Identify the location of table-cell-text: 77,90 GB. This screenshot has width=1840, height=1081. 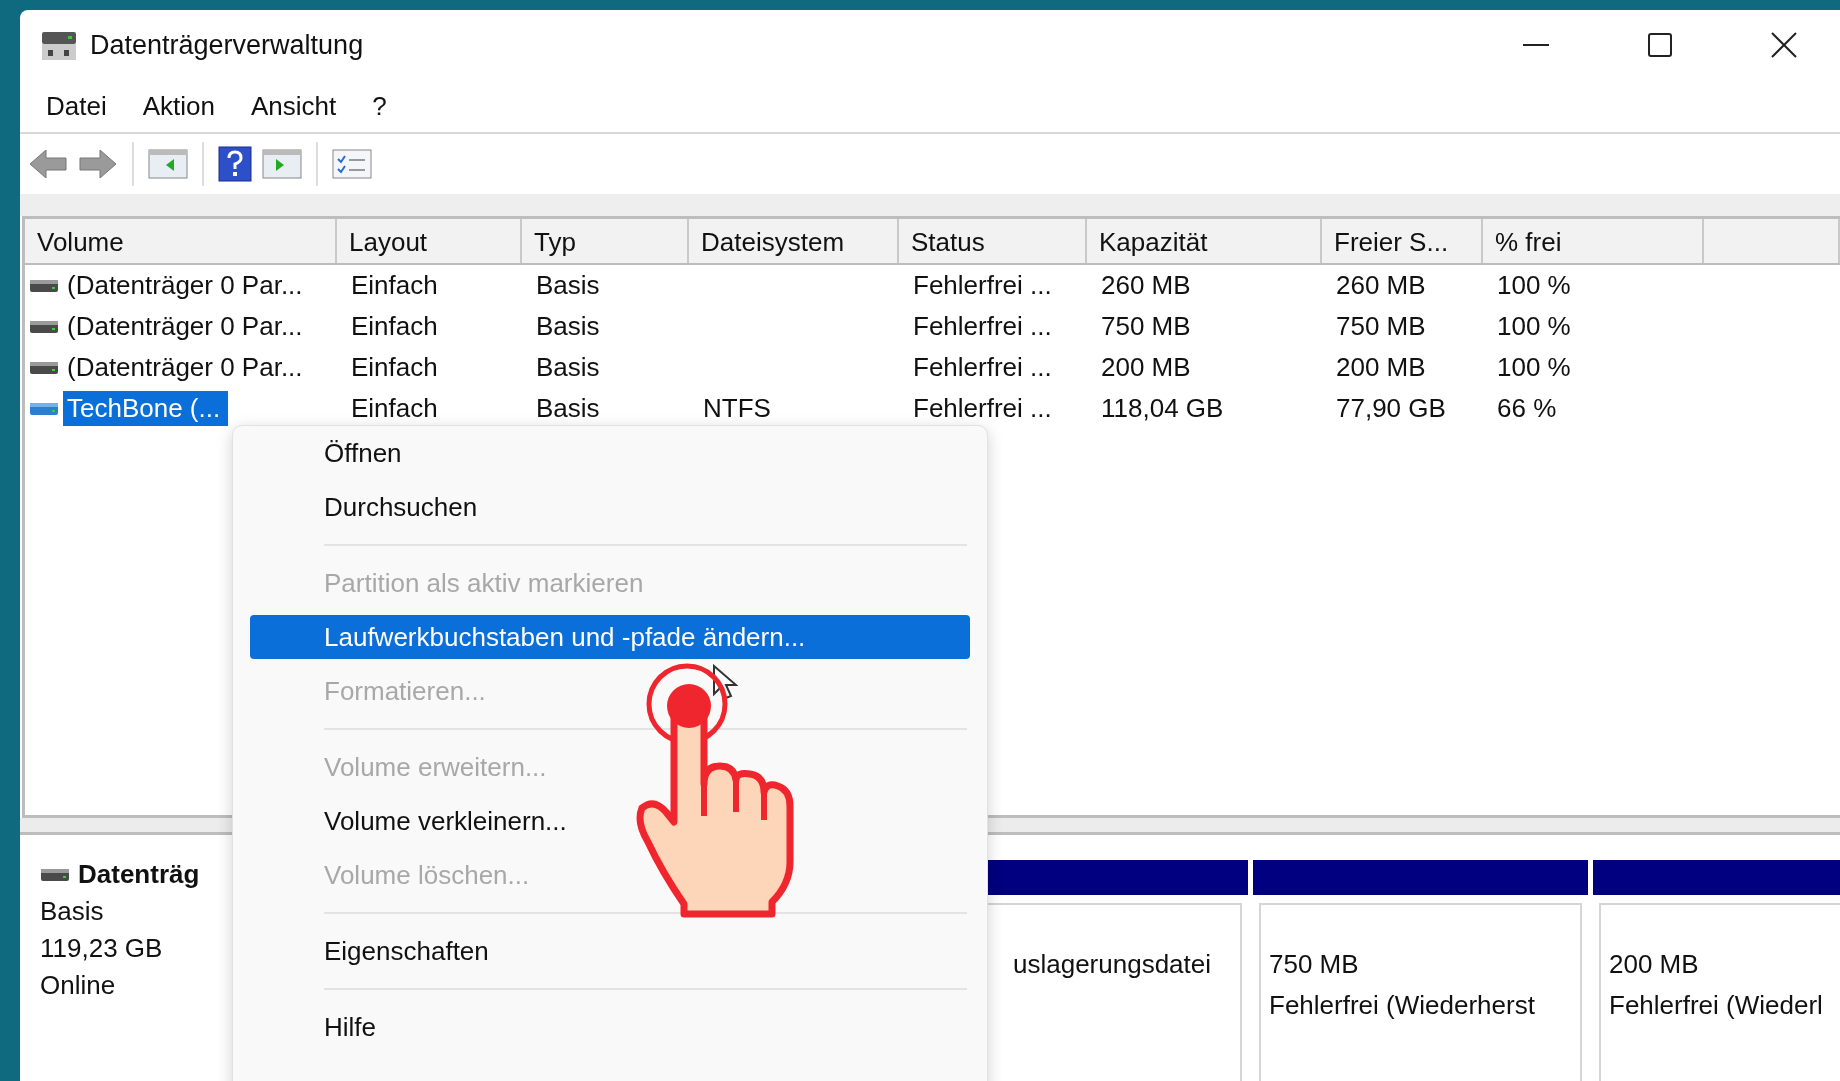
(1391, 408).